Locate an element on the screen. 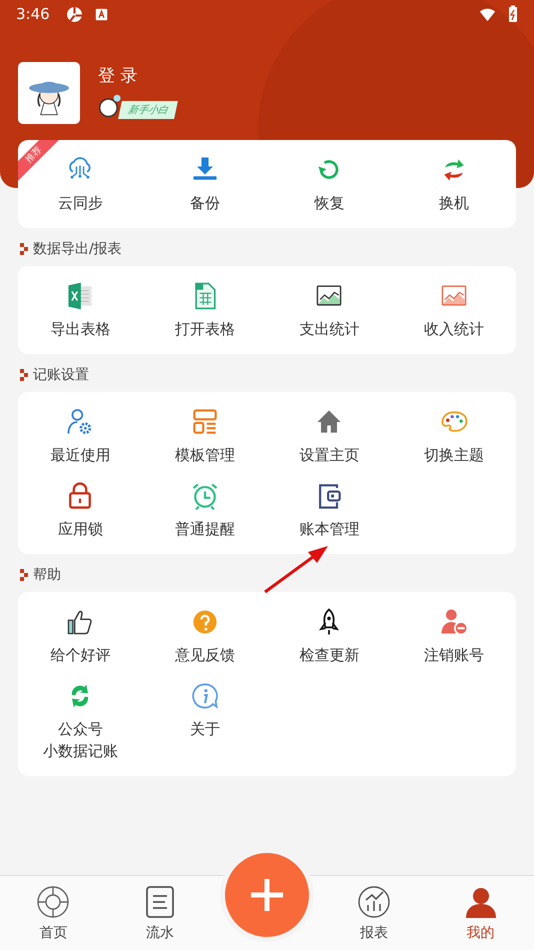  avatar is located at coordinates (49, 93).